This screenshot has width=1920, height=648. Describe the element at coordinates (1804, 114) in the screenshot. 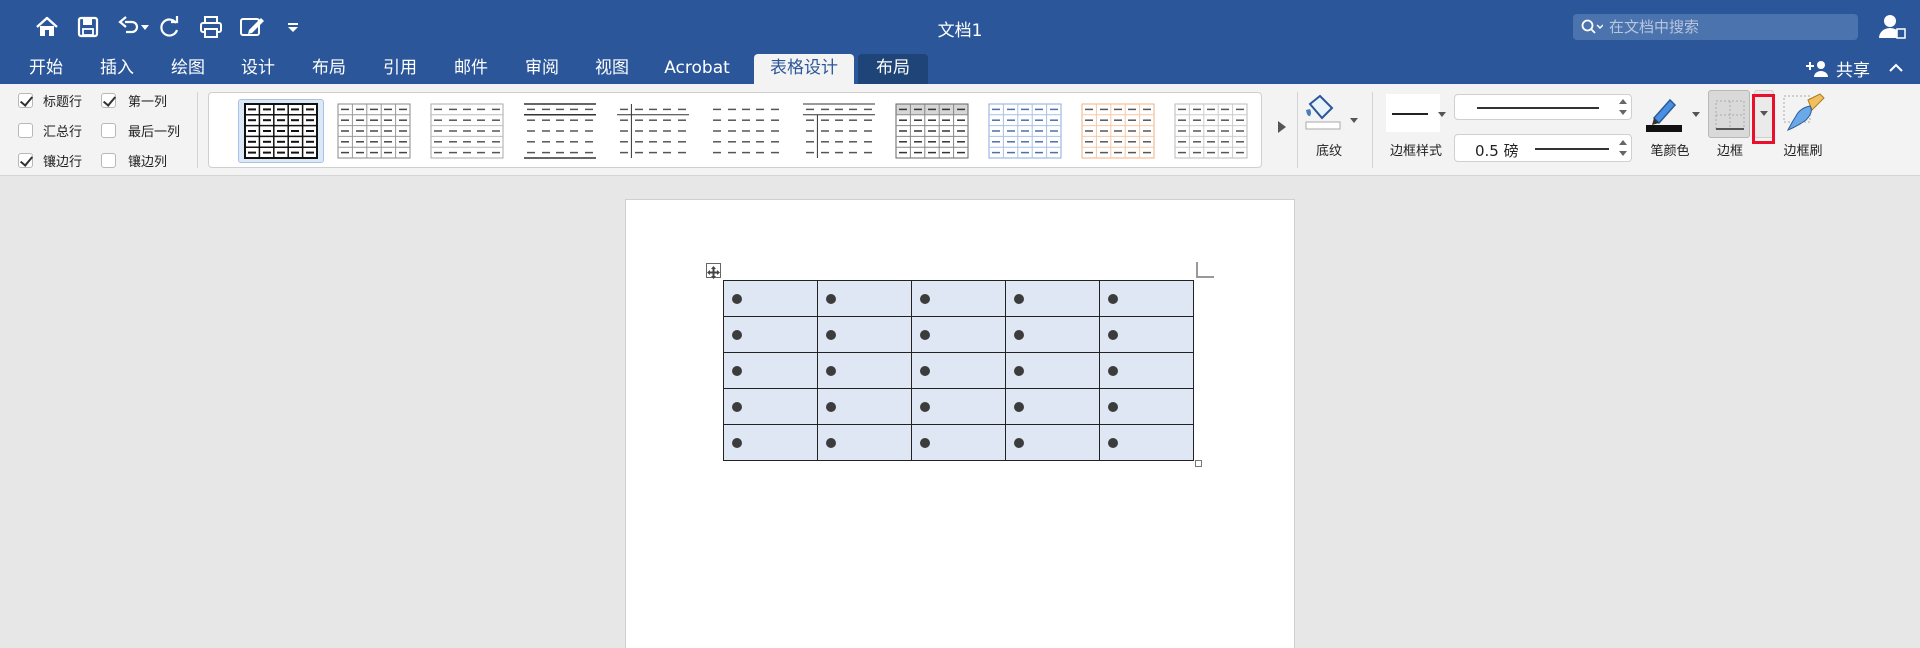

I see `border-painter-button` at that location.